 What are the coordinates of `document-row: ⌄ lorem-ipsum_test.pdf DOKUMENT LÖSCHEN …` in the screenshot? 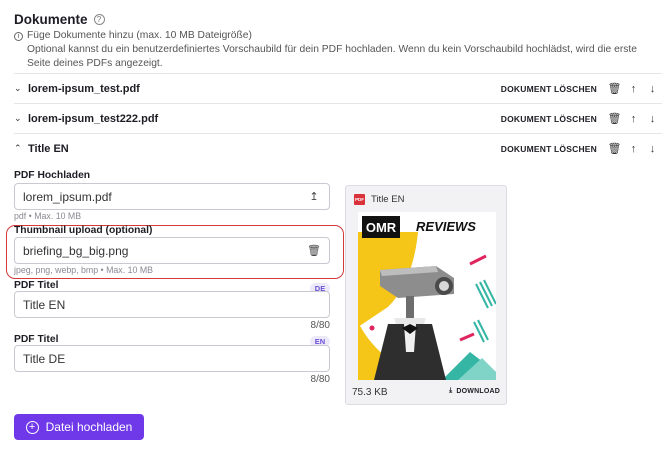 It's located at (338, 88).